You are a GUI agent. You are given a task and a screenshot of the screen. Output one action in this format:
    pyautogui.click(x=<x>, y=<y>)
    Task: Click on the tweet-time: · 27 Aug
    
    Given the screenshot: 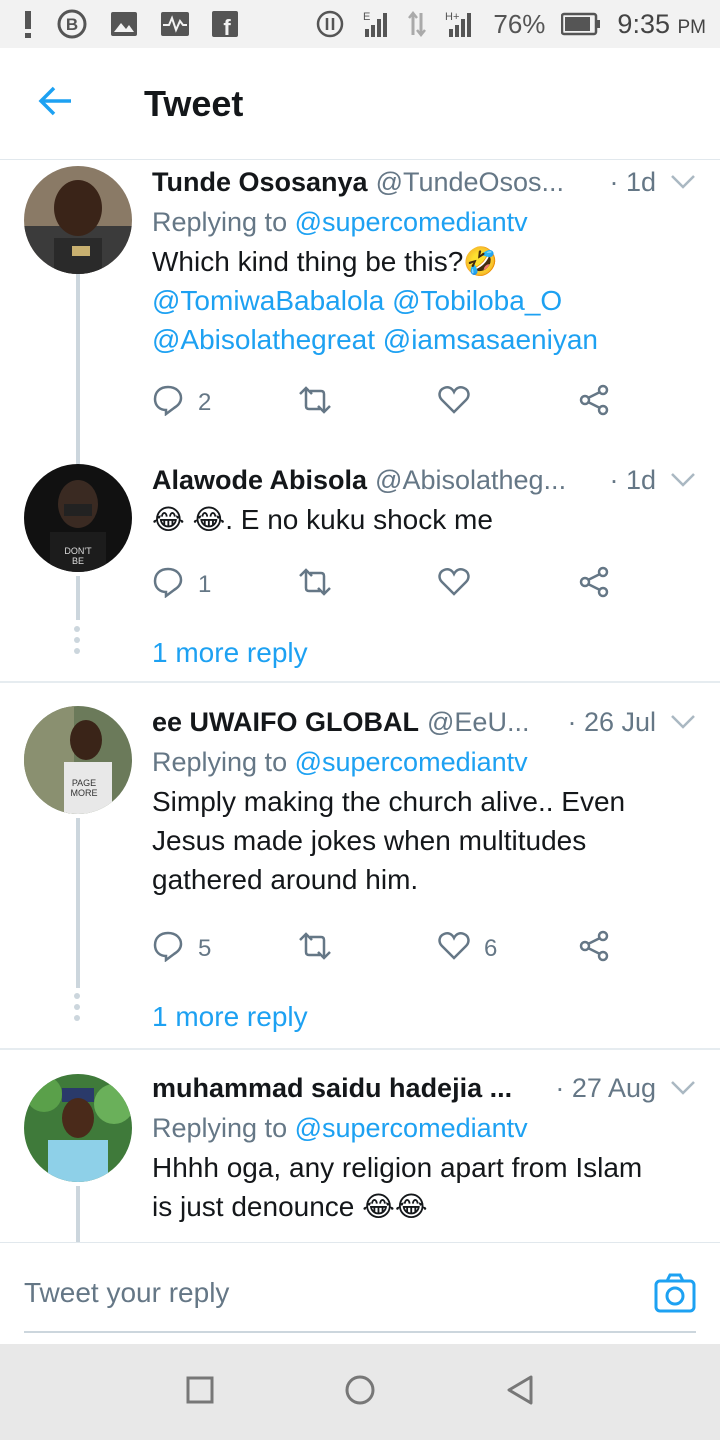 What is the action you would take?
    pyautogui.click(x=605, y=1087)
    